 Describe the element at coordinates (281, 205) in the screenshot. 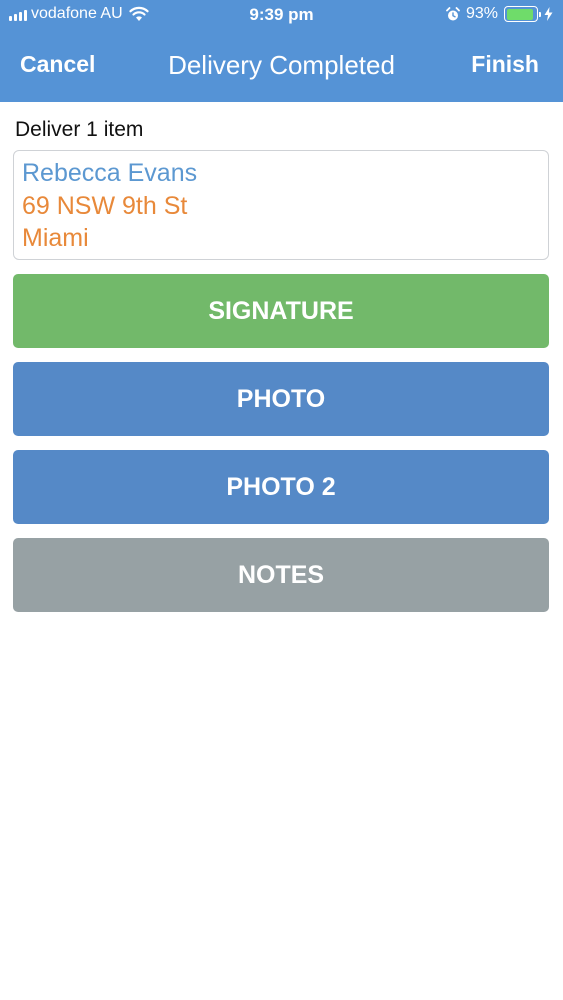

I see `address-card: Rebecca Evans 69 NSW 9th St Miami` at that location.